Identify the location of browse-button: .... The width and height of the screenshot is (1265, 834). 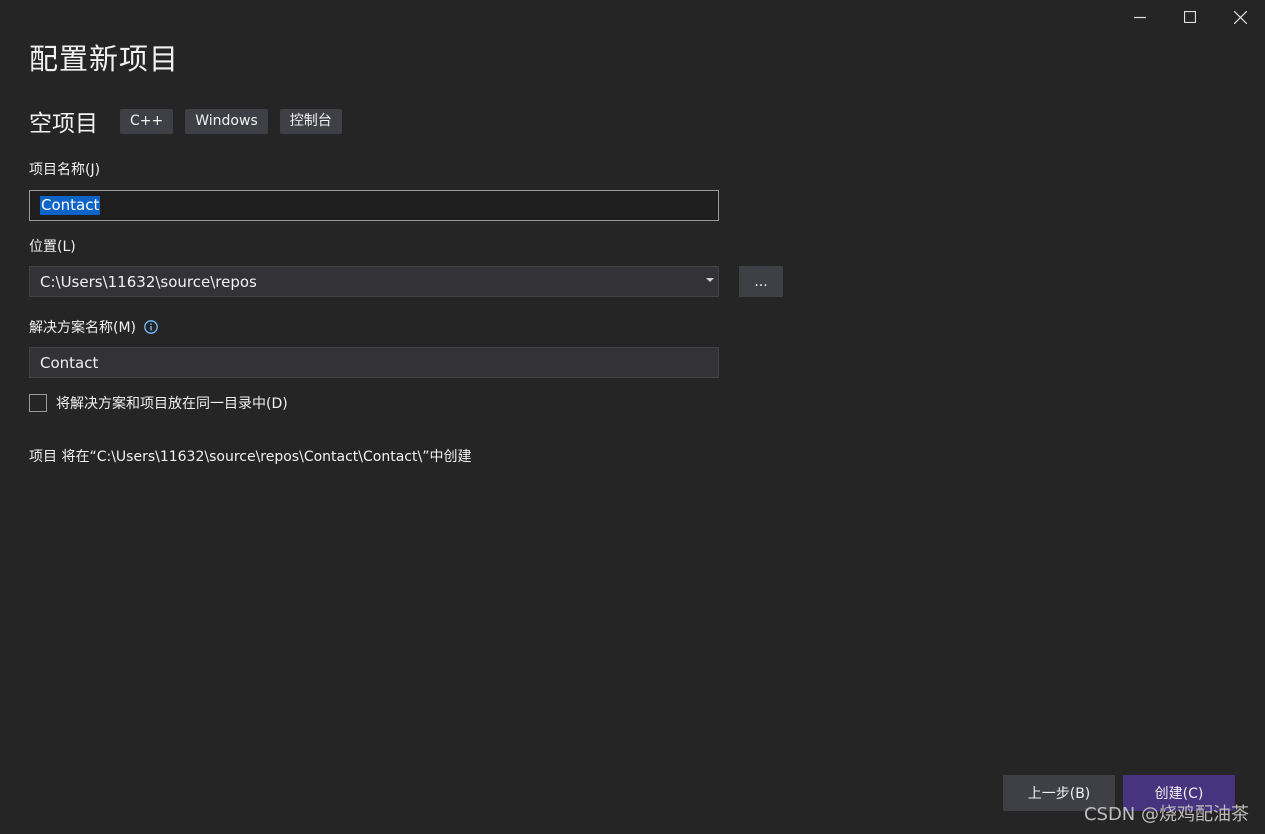
(761, 281).